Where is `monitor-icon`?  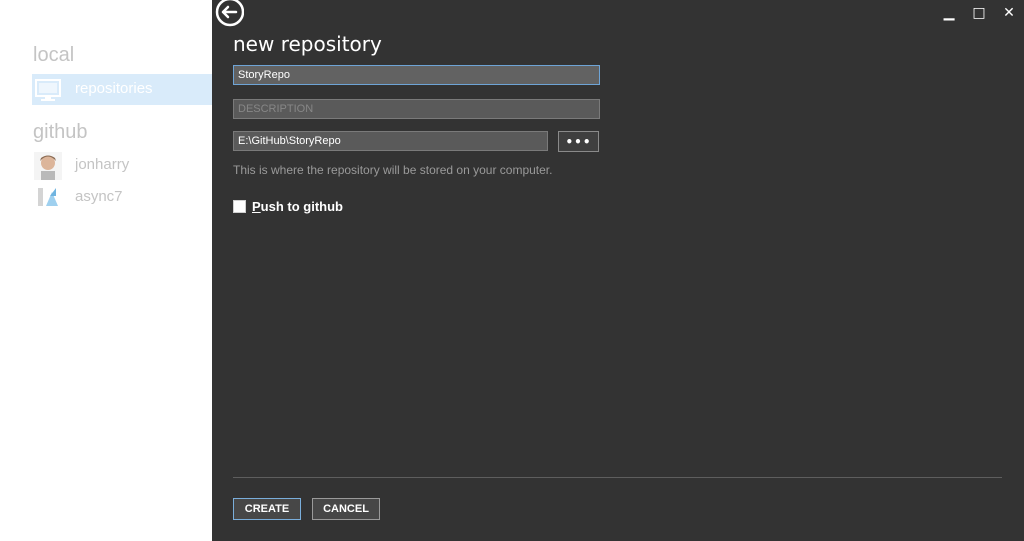
monitor-icon is located at coordinates (48, 90).